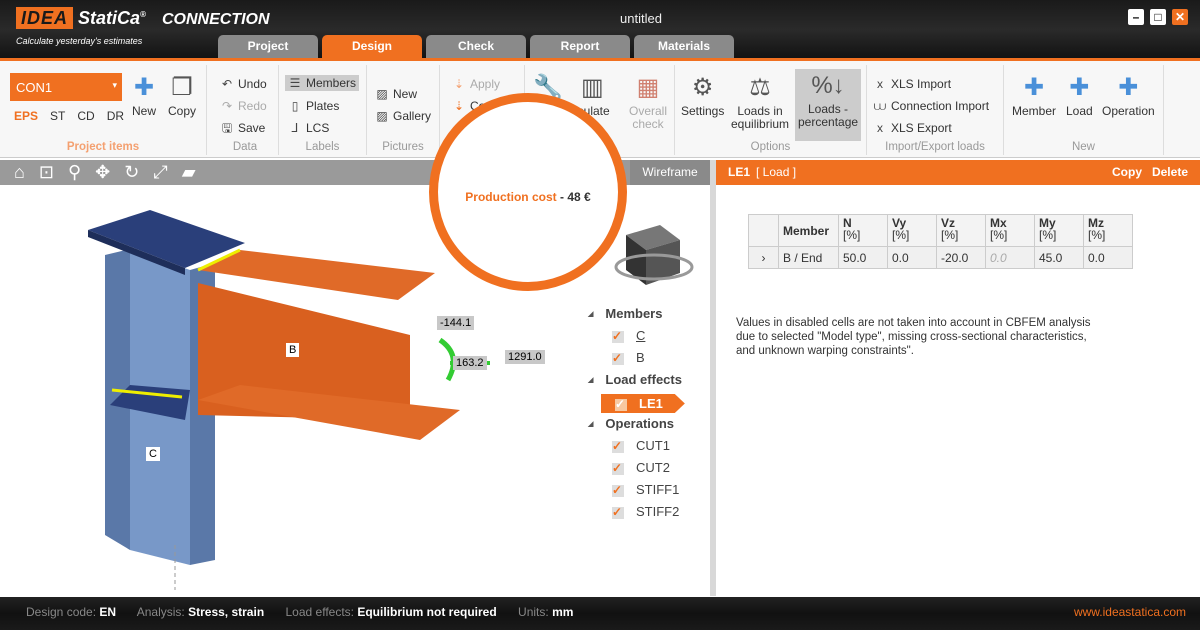  What do you see at coordinates (102, 172) in the screenshot?
I see `pan-icon: ✥` at bounding box center [102, 172].